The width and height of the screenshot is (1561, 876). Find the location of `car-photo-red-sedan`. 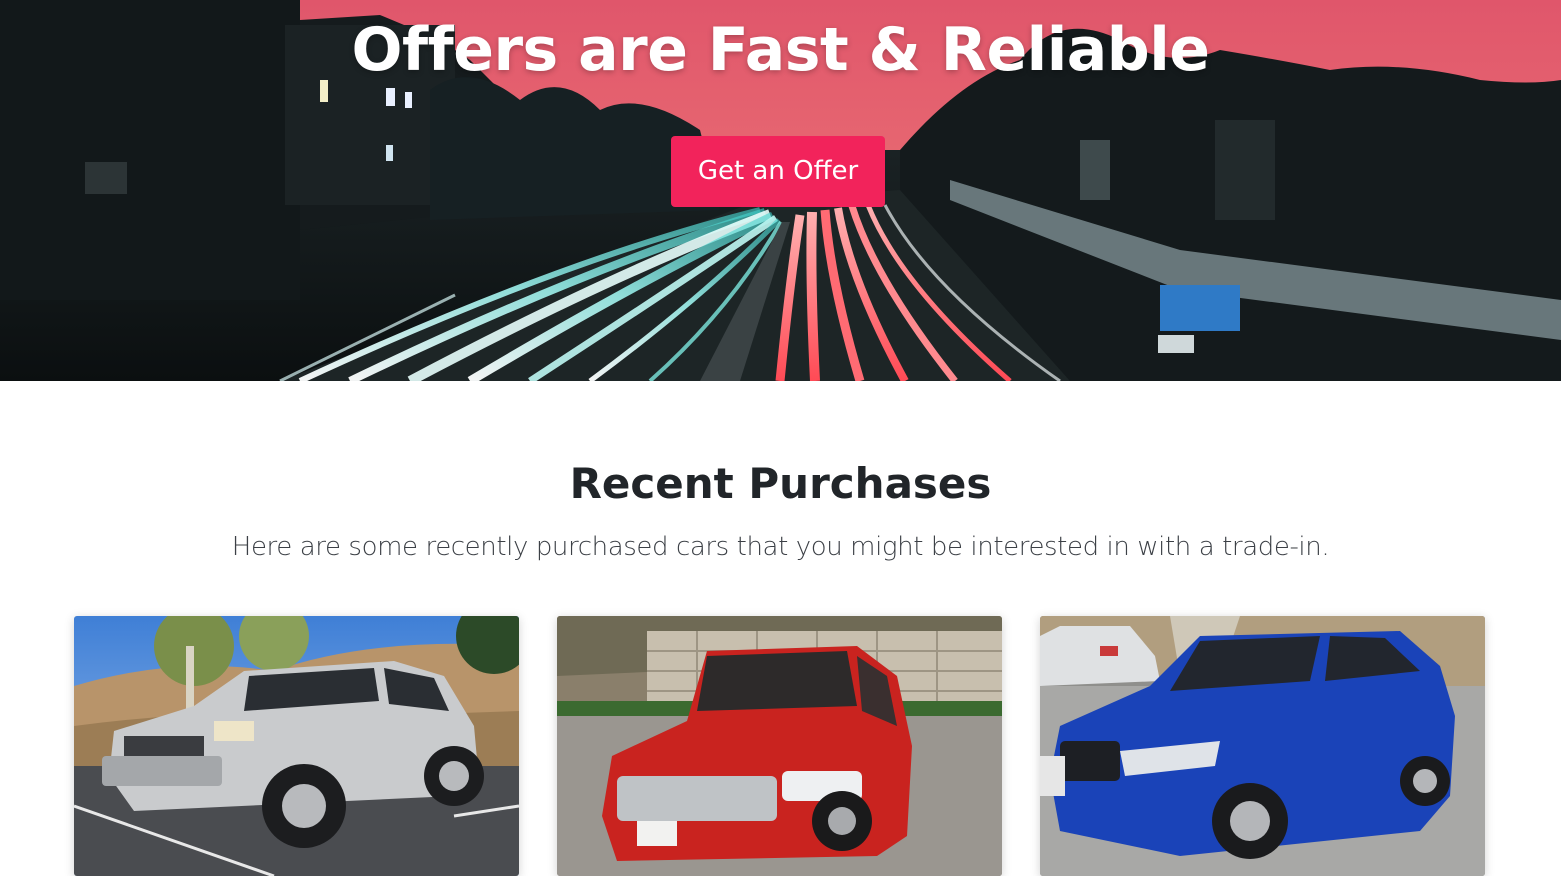

car-photo-red-sedan is located at coordinates (779, 746).